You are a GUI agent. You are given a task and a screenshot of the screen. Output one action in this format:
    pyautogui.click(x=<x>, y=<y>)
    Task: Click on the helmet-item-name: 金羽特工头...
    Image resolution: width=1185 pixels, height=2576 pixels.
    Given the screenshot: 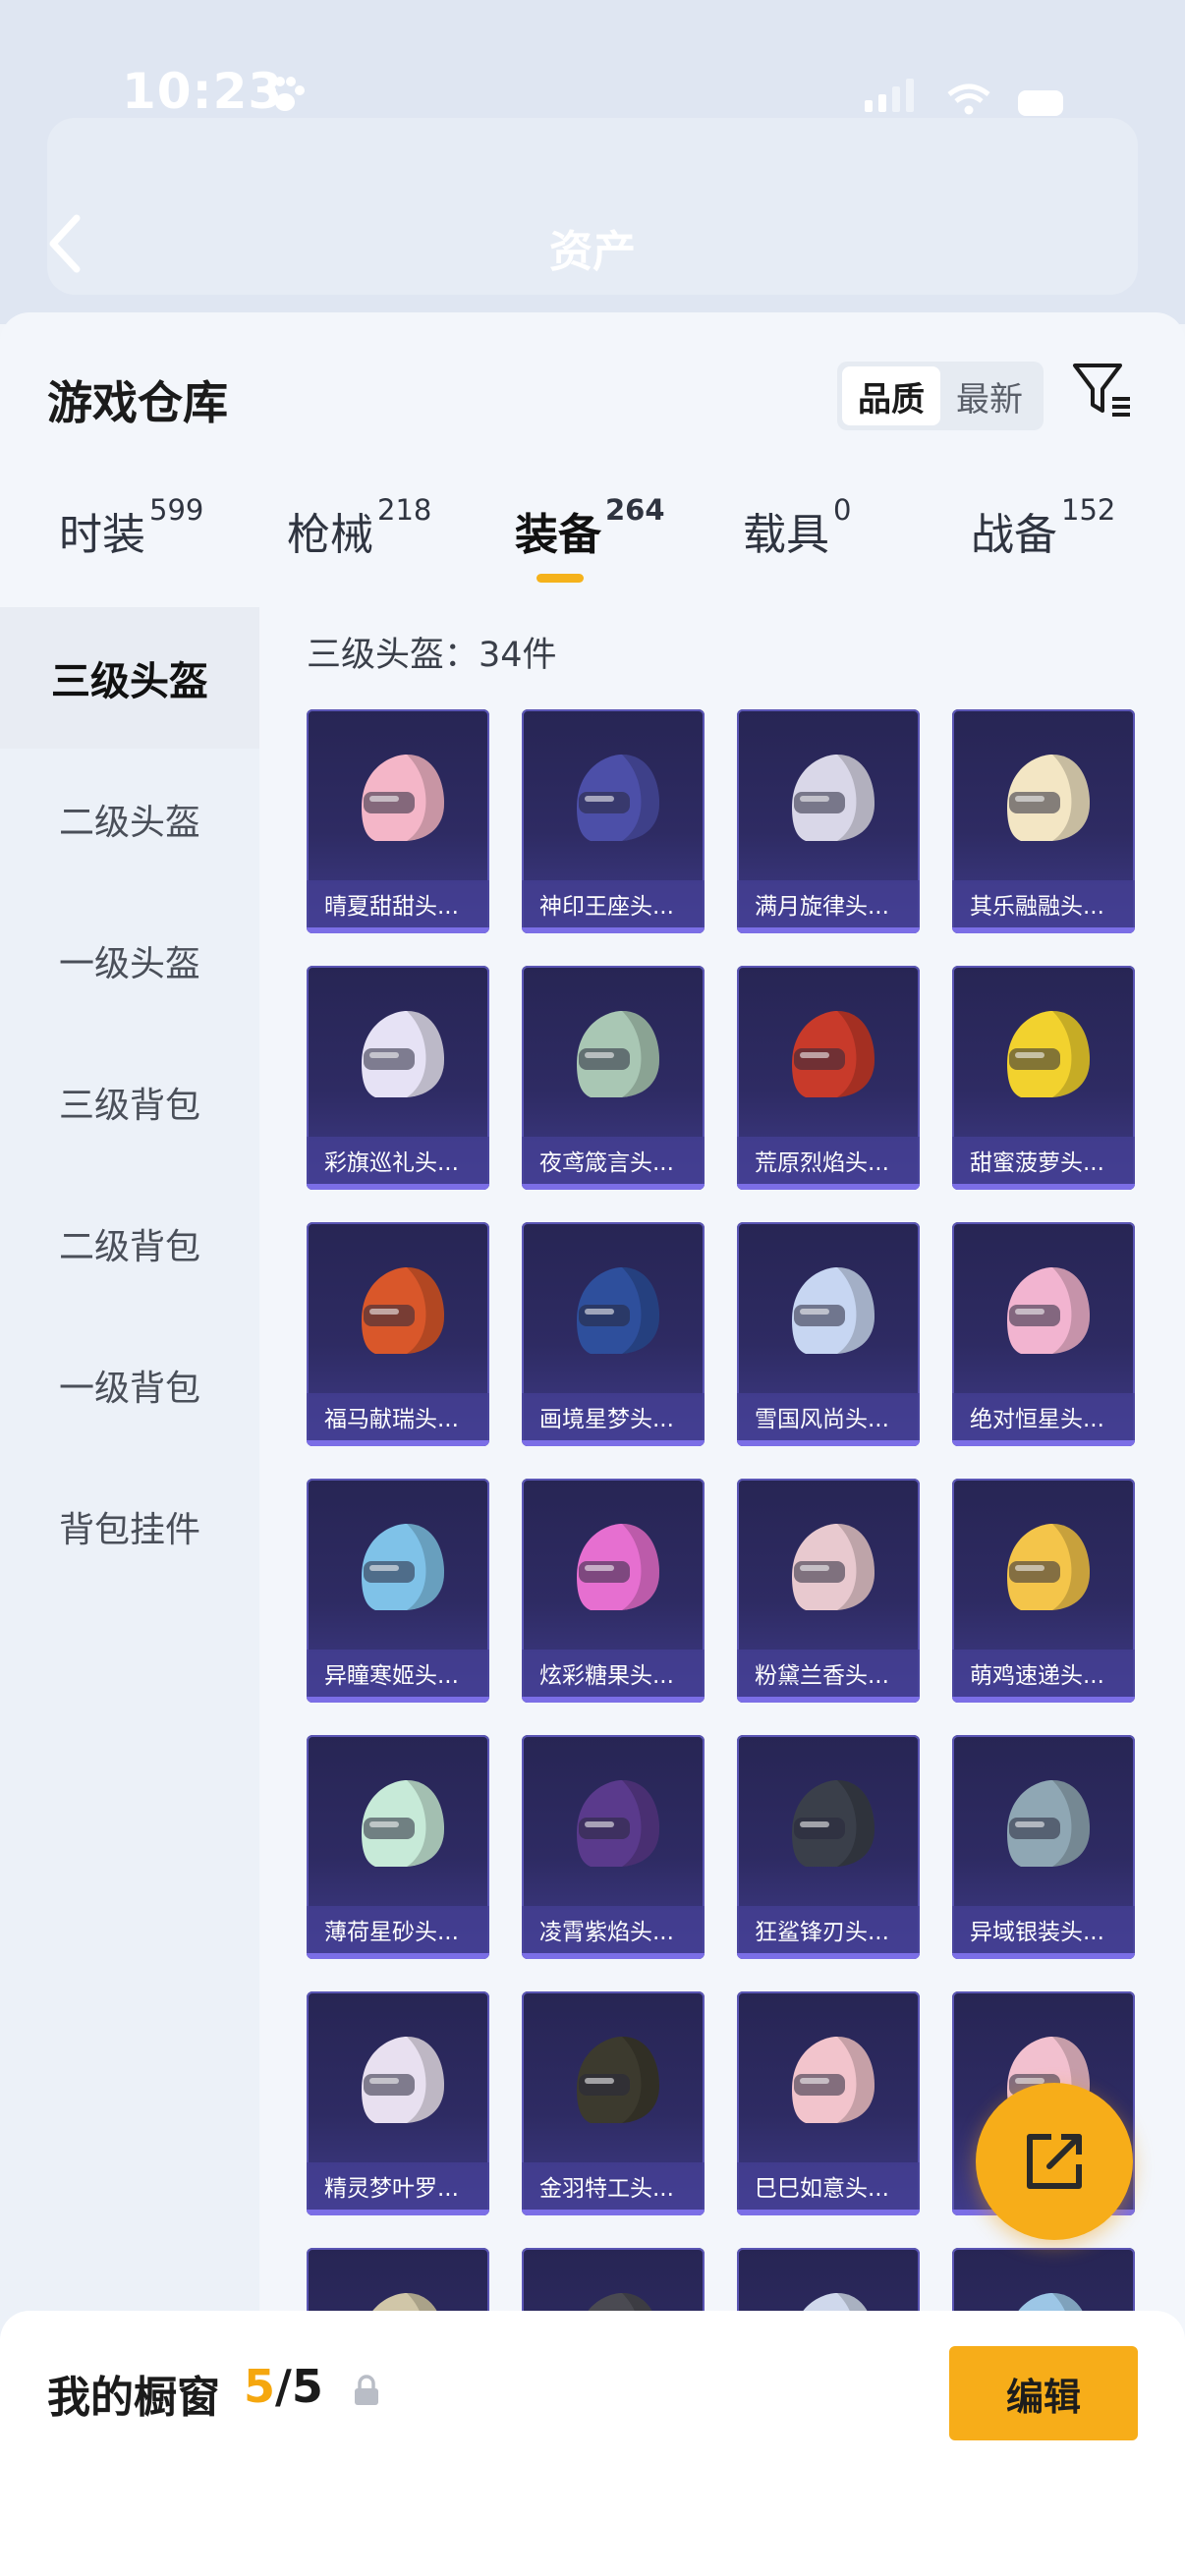 What is the action you would take?
    pyautogui.click(x=614, y=2186)
    